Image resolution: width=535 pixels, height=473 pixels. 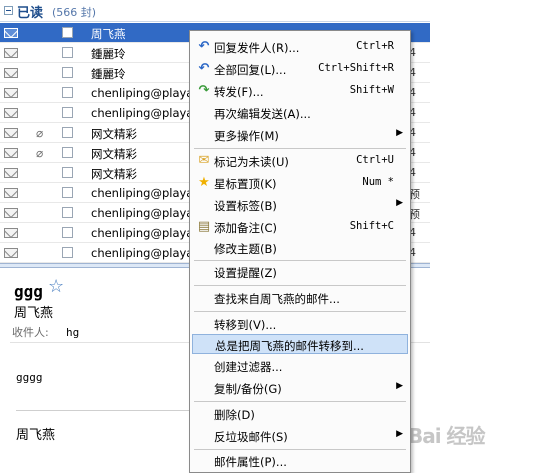 What do you see at coordinates (33, 311) in the screenshot?
I see `mail-sender: 周飞燕` at bounding box center [33, 311].